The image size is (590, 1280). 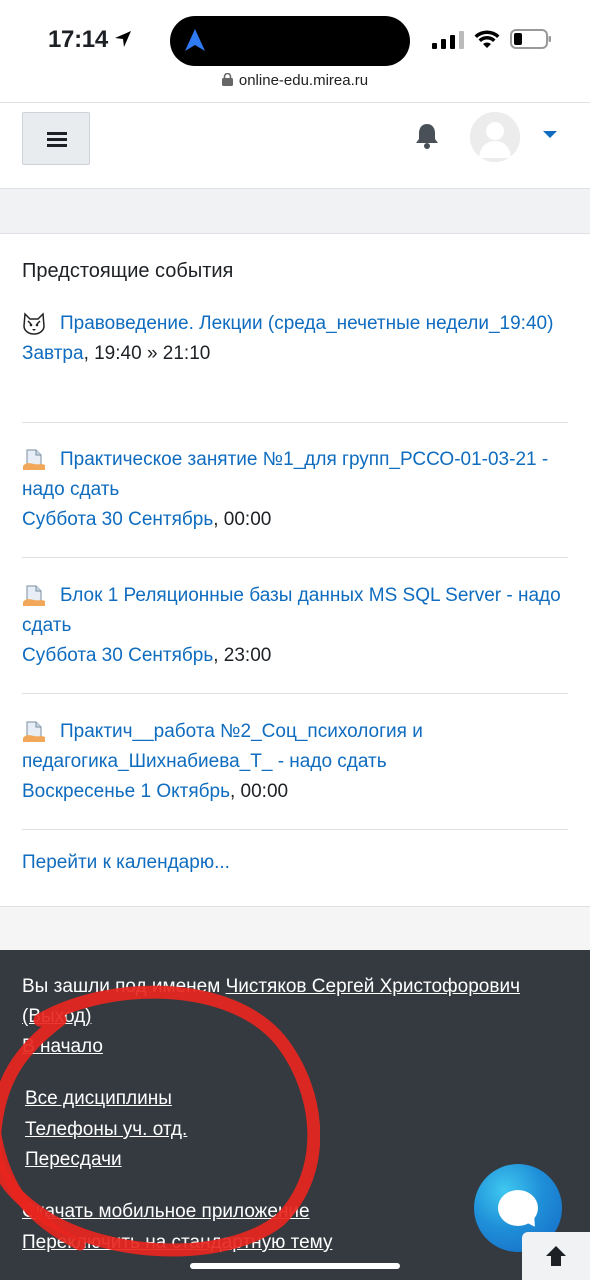 I want to click on page-gap, so click(x=295, y=928).